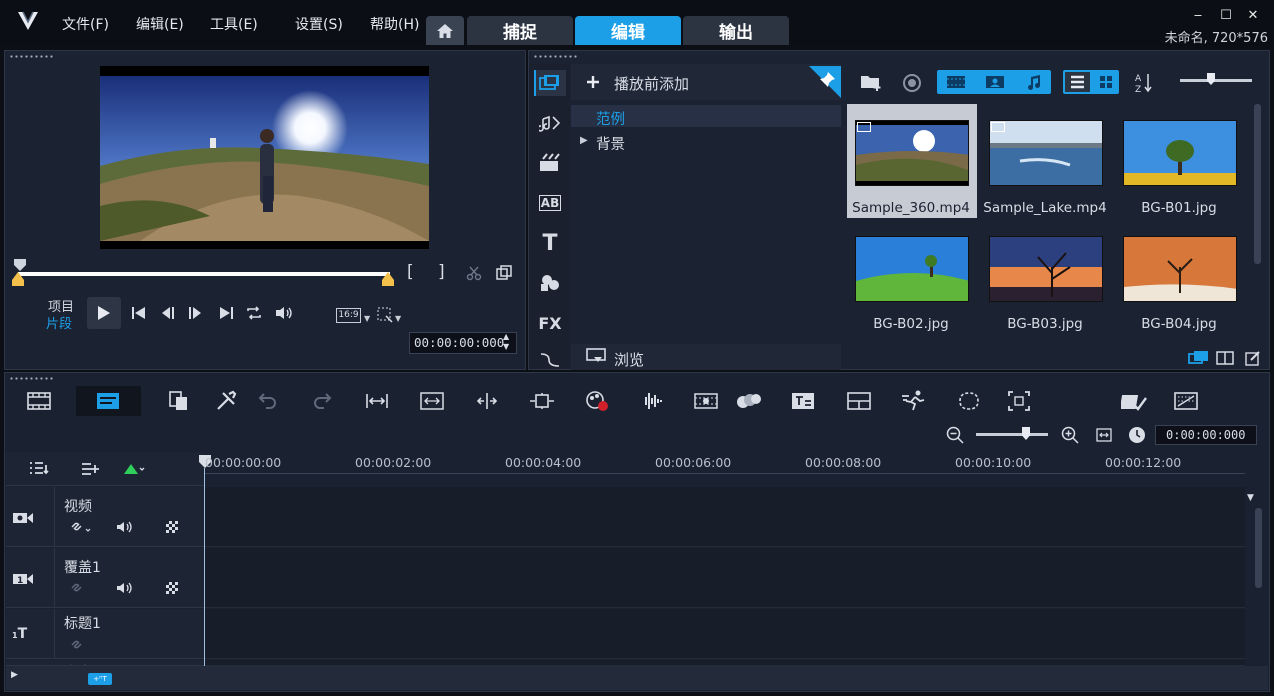 The height and width of the screenshot is (696, 1274). I want to click on media-library-icon, so click(550, 83).